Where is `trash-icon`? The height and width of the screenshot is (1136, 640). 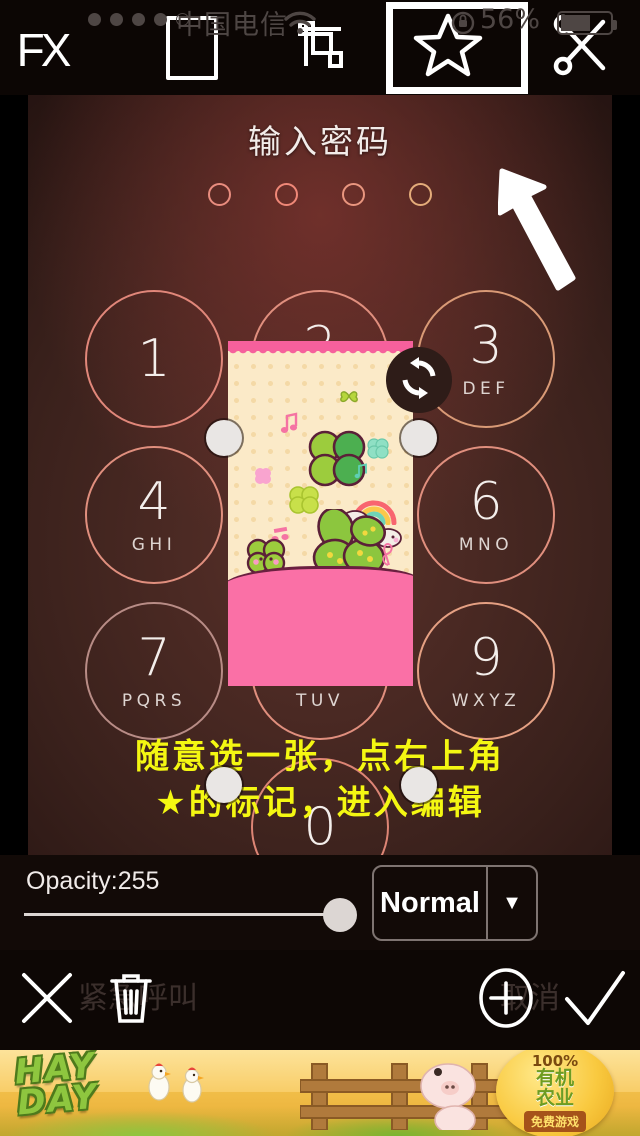
trash-icon is located at coordinates (131, 1000).